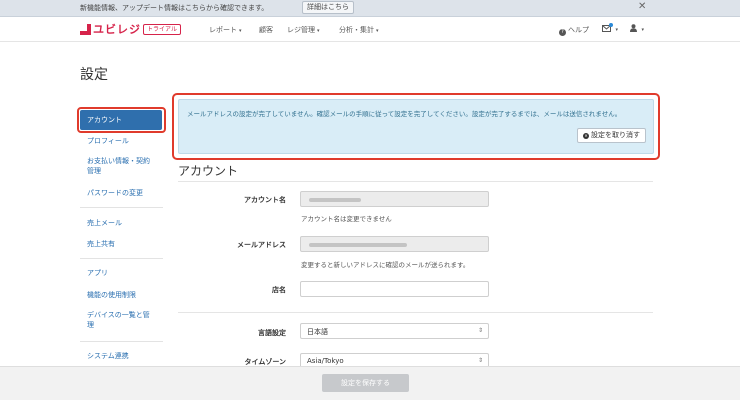  What do you see at coordinates (122, 356) in the screenshot?
I see `sidebar-item-integrations: システム連携` at bounding box center [122, 356].